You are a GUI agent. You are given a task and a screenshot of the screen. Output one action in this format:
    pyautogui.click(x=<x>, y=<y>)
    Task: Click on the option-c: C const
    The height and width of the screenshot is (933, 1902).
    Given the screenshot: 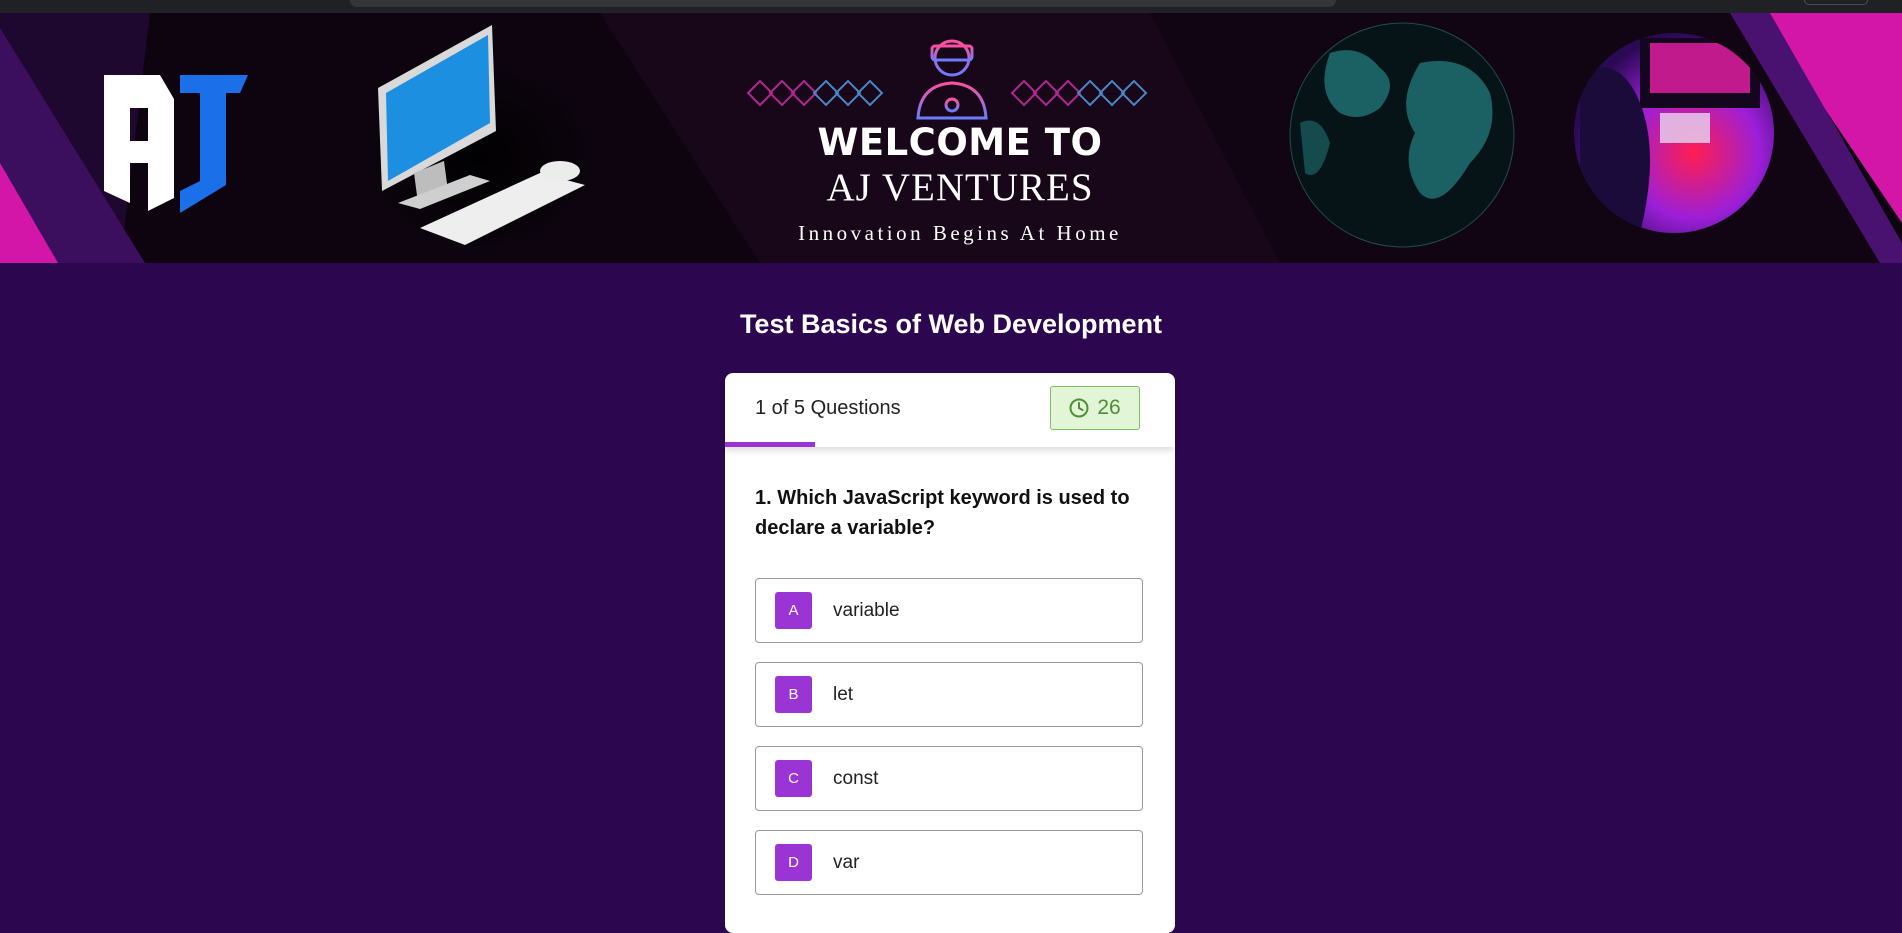 What is the action you would take?
    pyautogui.click(x=949, y=778)
    